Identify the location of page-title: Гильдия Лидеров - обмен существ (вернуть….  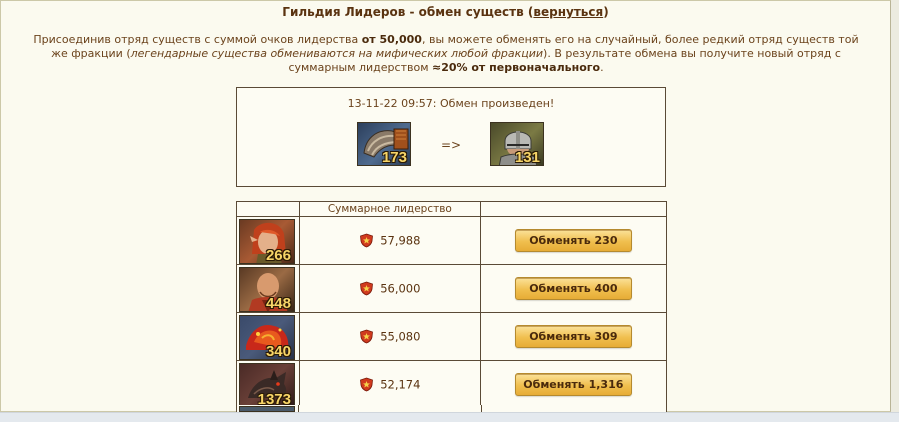
(445, 12).